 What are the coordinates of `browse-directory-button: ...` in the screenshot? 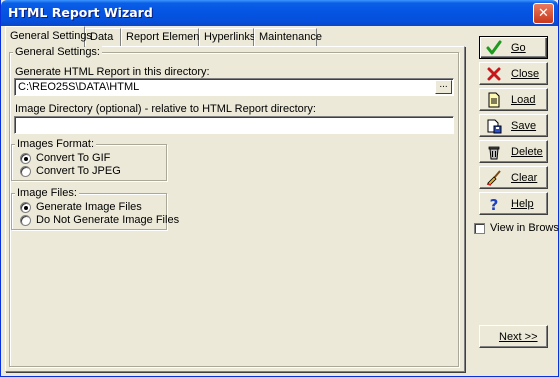 It's located at (443, 87).